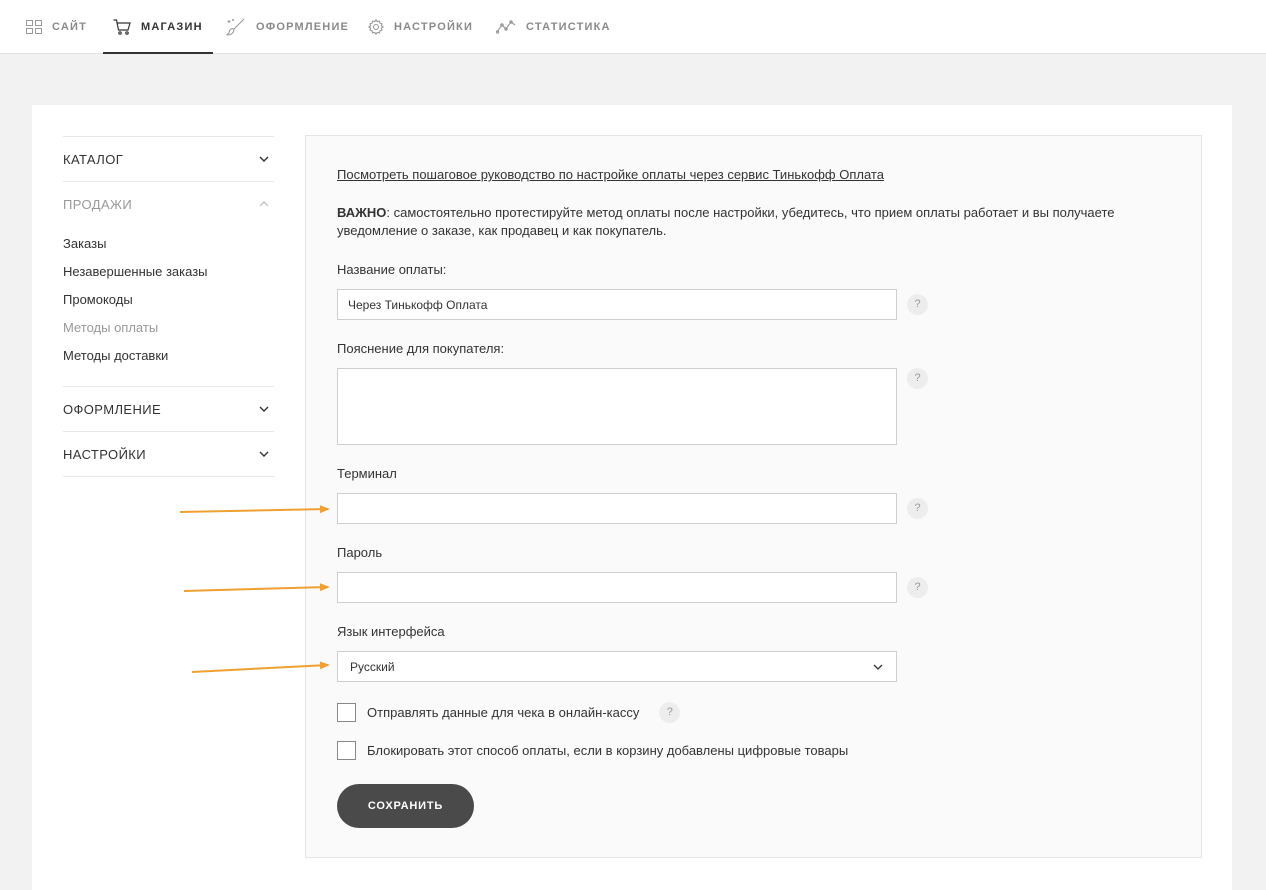 This screenshot has height=890, width=1266. Describe the element at coordinates (360, 552) in the screenshot. I see `password-label: Пароль` at that location.